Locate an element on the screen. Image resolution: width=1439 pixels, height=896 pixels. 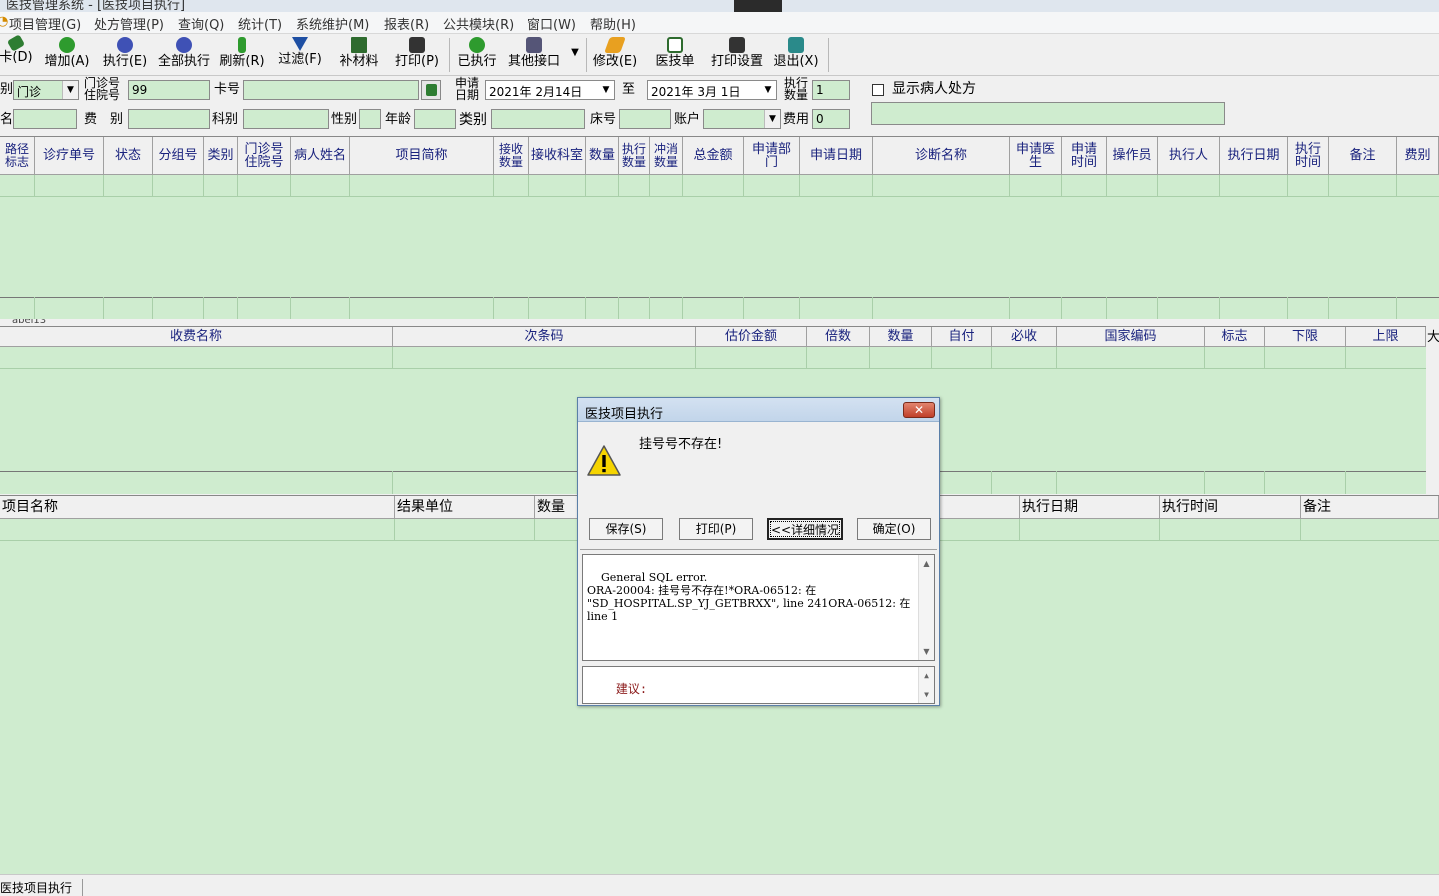
suggestion-scrollbar: ▲ ▼ is located at coordinates (926, 685).